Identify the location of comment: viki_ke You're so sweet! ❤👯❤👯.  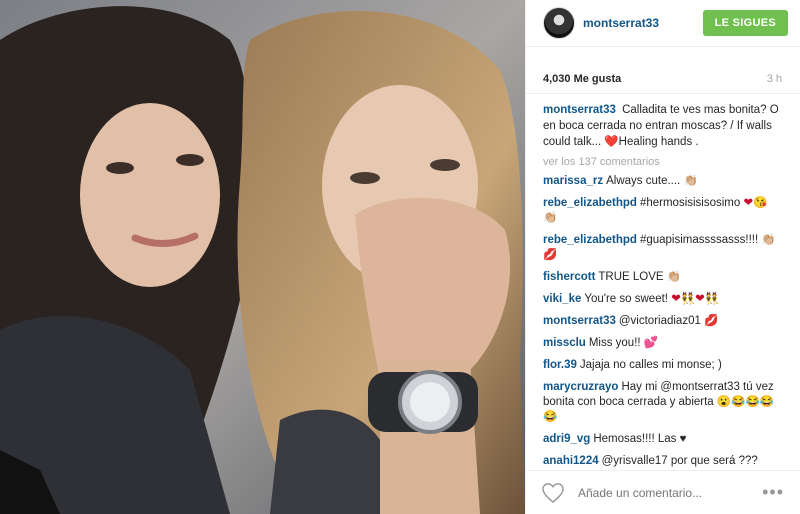
(661, 299).